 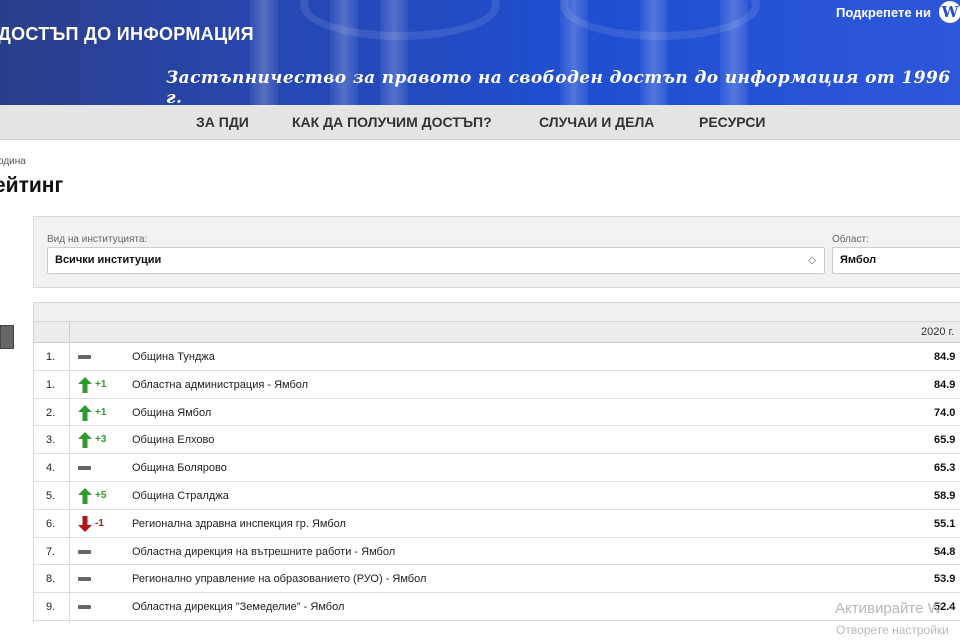 I want to click on rank-number: 2., so click(x=51, y=412).